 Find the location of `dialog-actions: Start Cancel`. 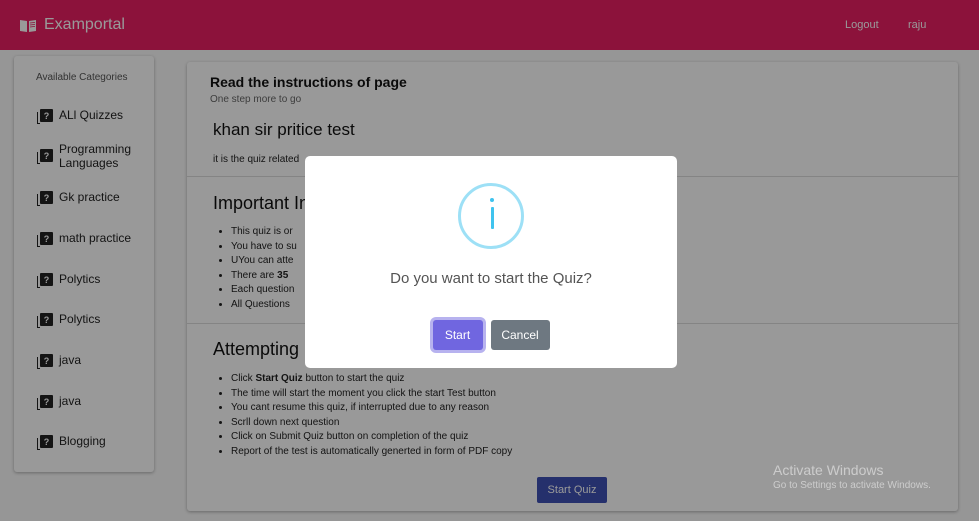

dialog-actions: Start Cancel is located at coordinates (491, 335).